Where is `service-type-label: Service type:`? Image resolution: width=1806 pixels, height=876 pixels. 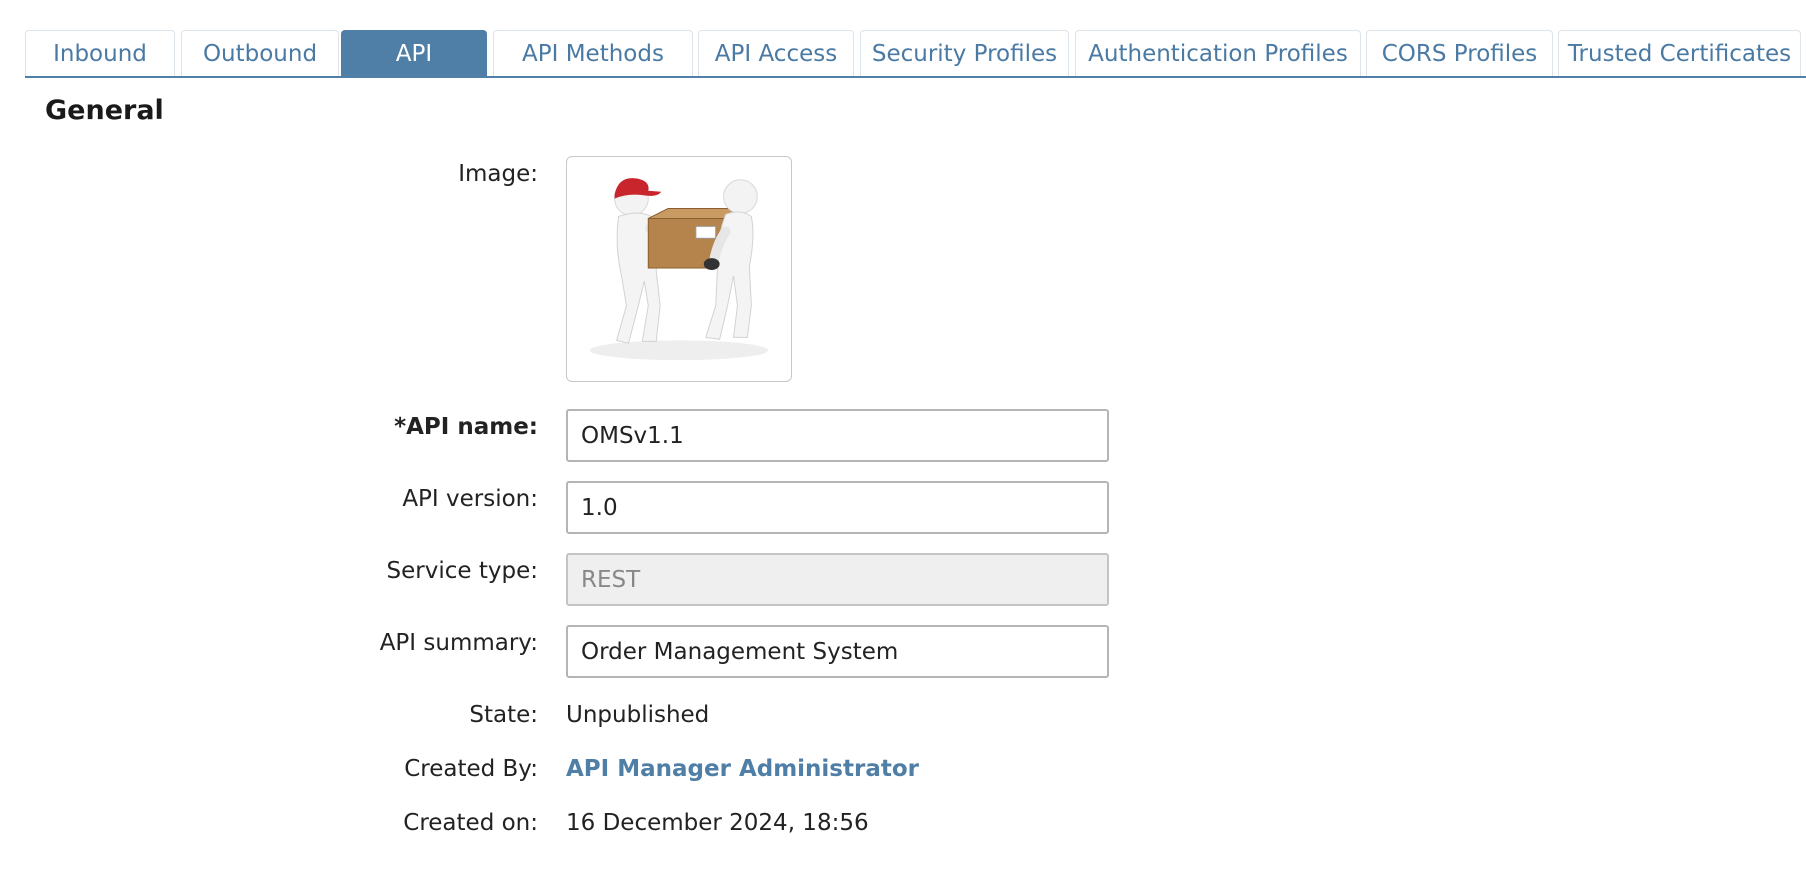 service-type-label: Service type: is located at coordinates (462, 571).